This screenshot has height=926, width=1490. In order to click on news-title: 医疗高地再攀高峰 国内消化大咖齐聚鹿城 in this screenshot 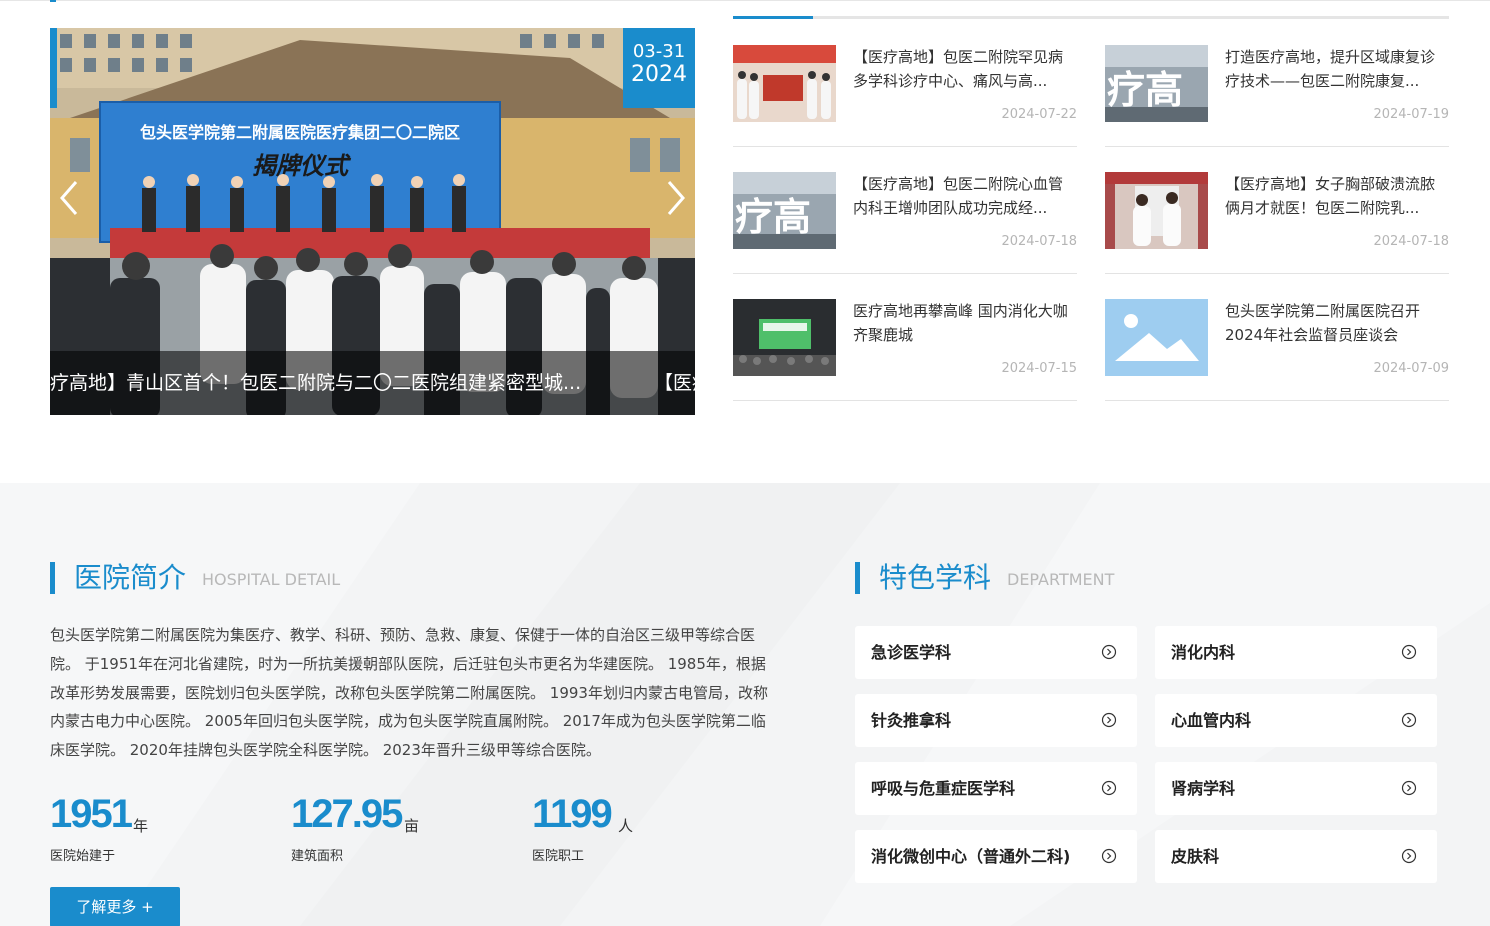, I will do `click(965, 323)`.